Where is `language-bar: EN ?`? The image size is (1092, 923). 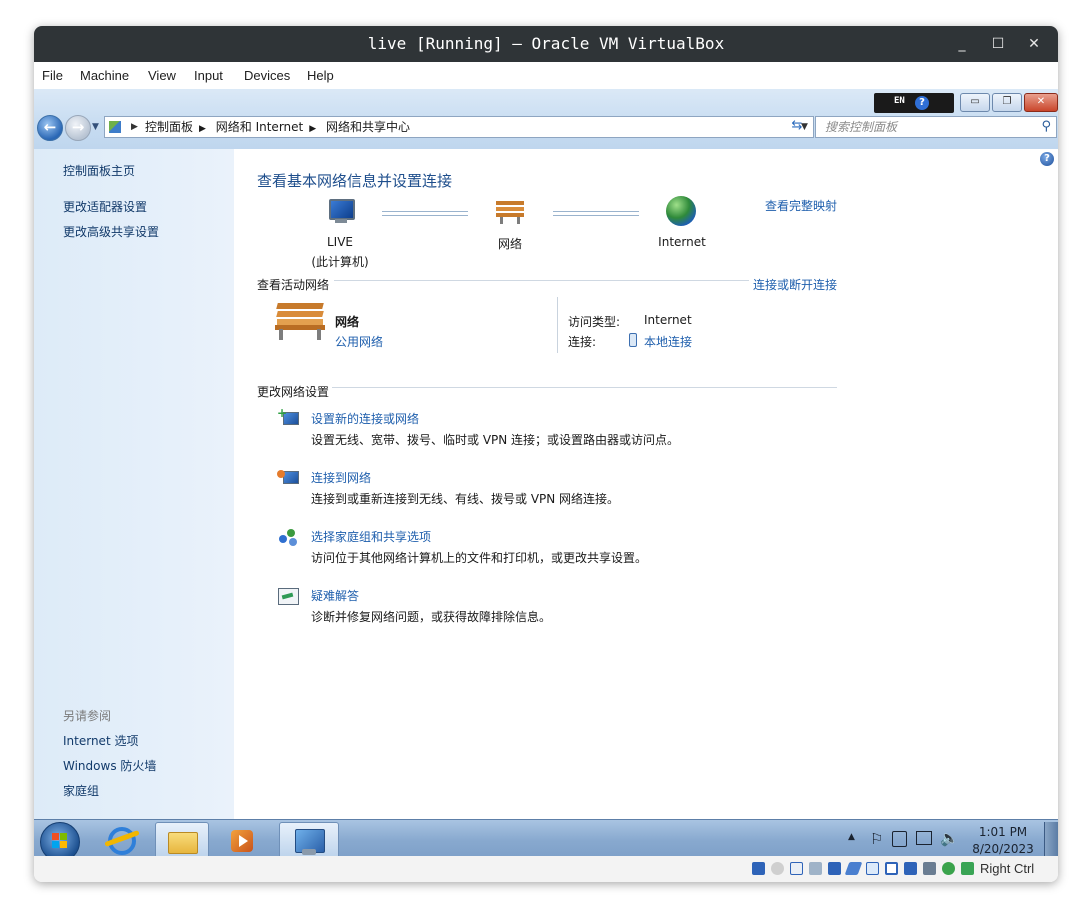
language-bar: EN ? is located at coordinates (914, 103).